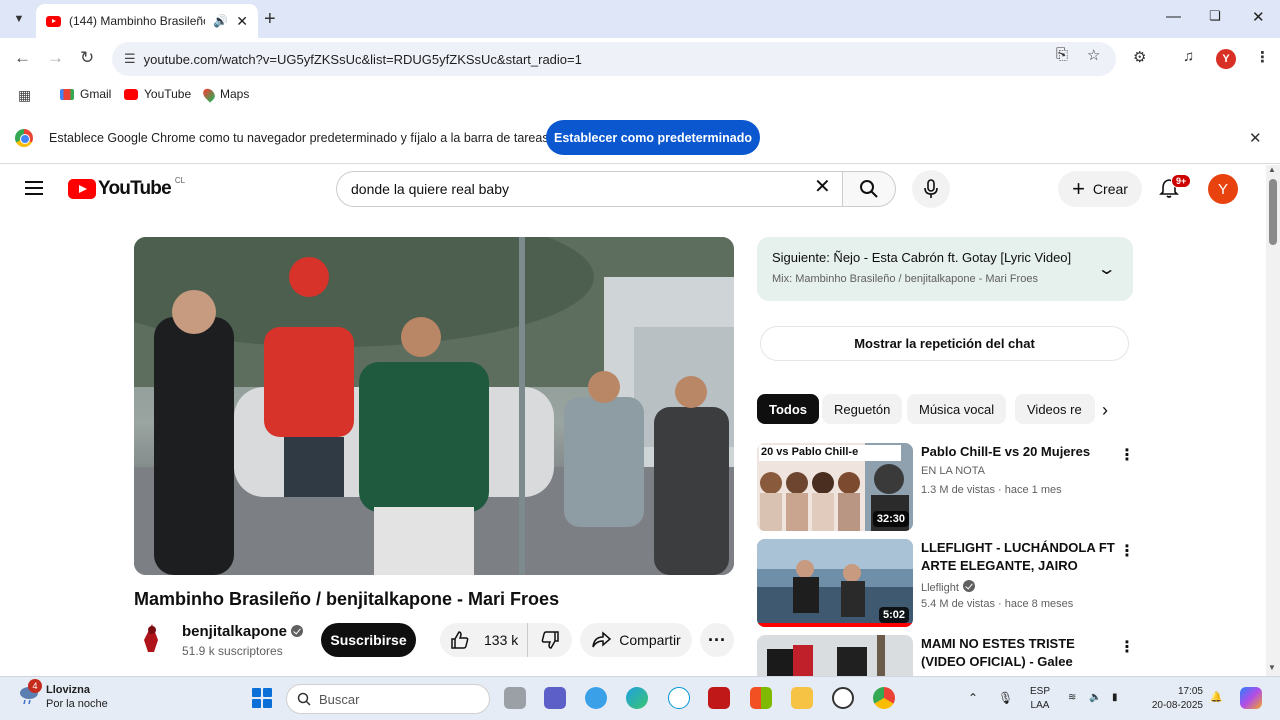  Describe the element at coordinates (1033, 490) in the screenshot. I see `upload-age: hace 1 mes` at that location.